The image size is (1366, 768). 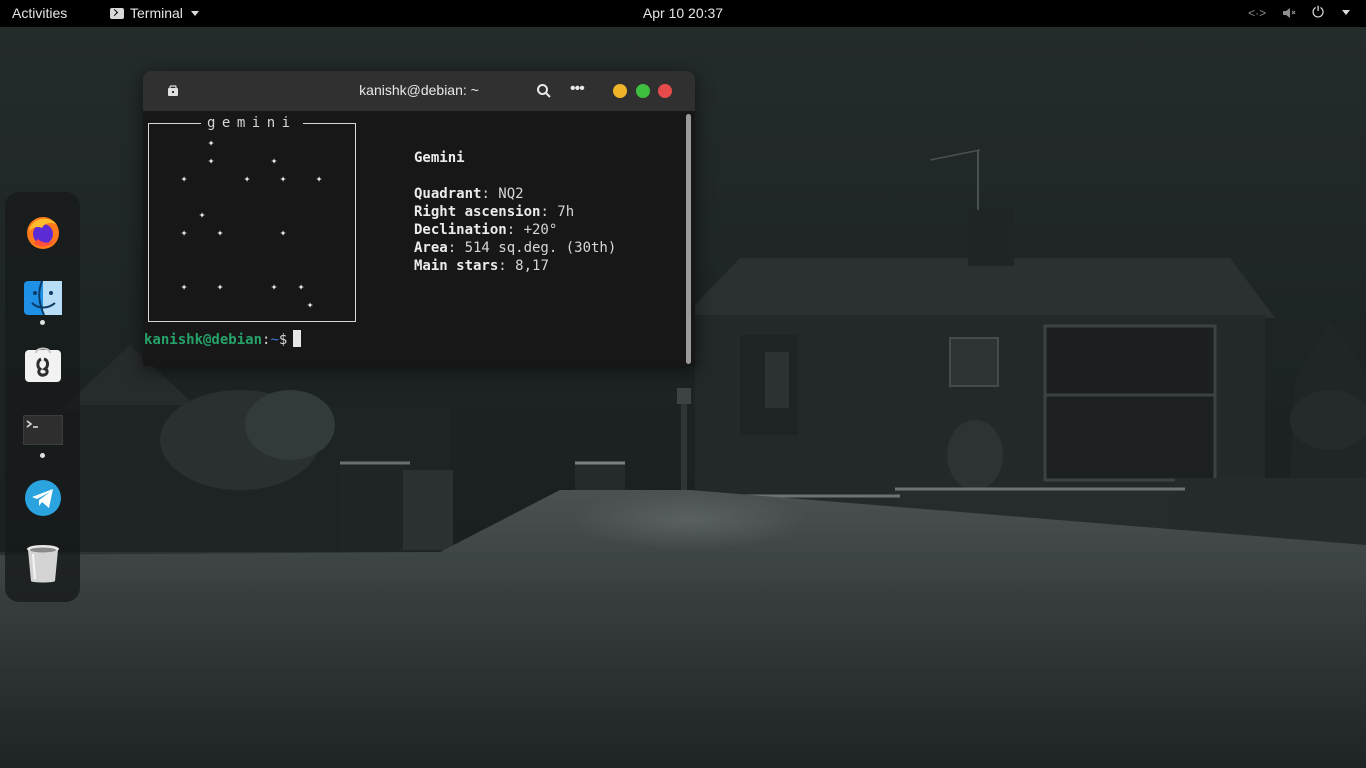 I want to click on new-tab-icon, so click(x=173, y=91).